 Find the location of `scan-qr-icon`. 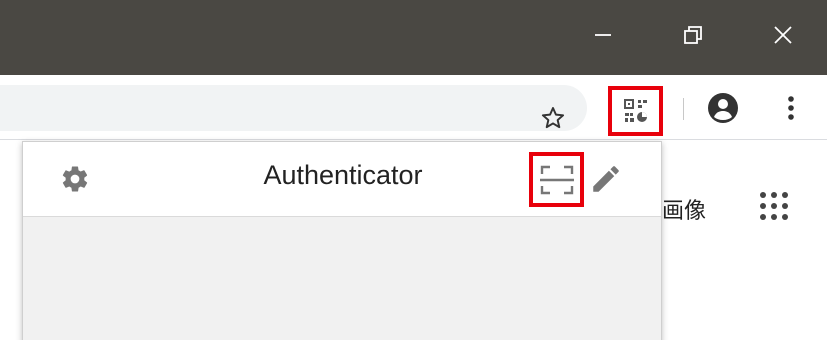

scan-qr-icon is located at coordinates (556, 179).